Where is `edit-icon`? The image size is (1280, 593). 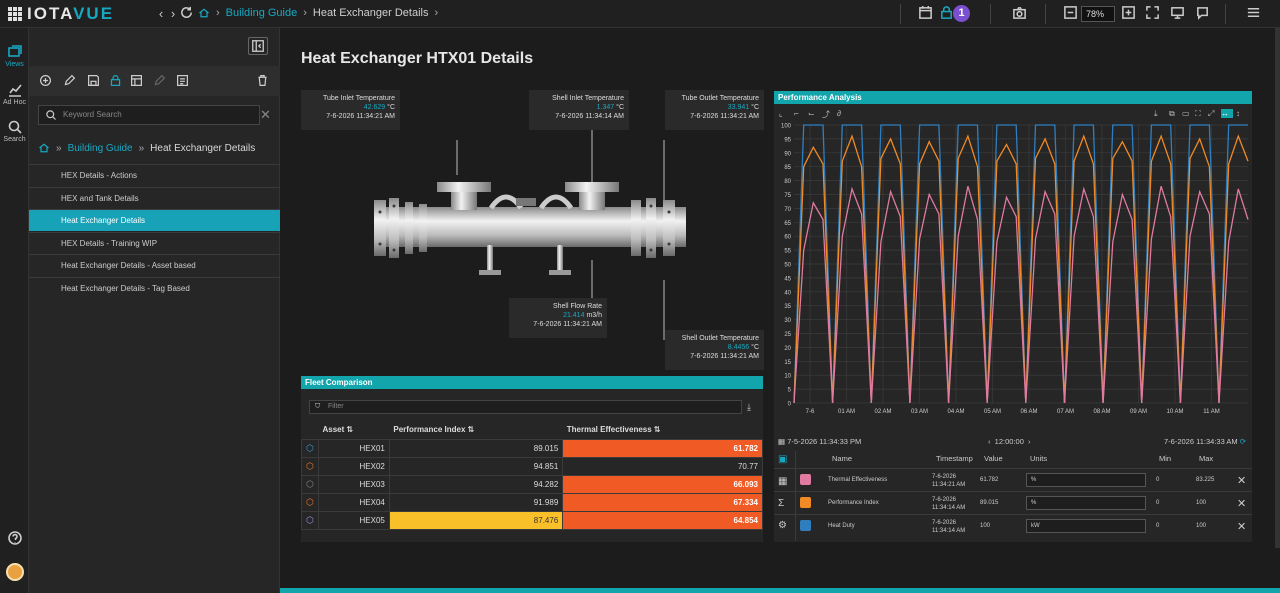 edit-icon is located at coordinates (70, 81).